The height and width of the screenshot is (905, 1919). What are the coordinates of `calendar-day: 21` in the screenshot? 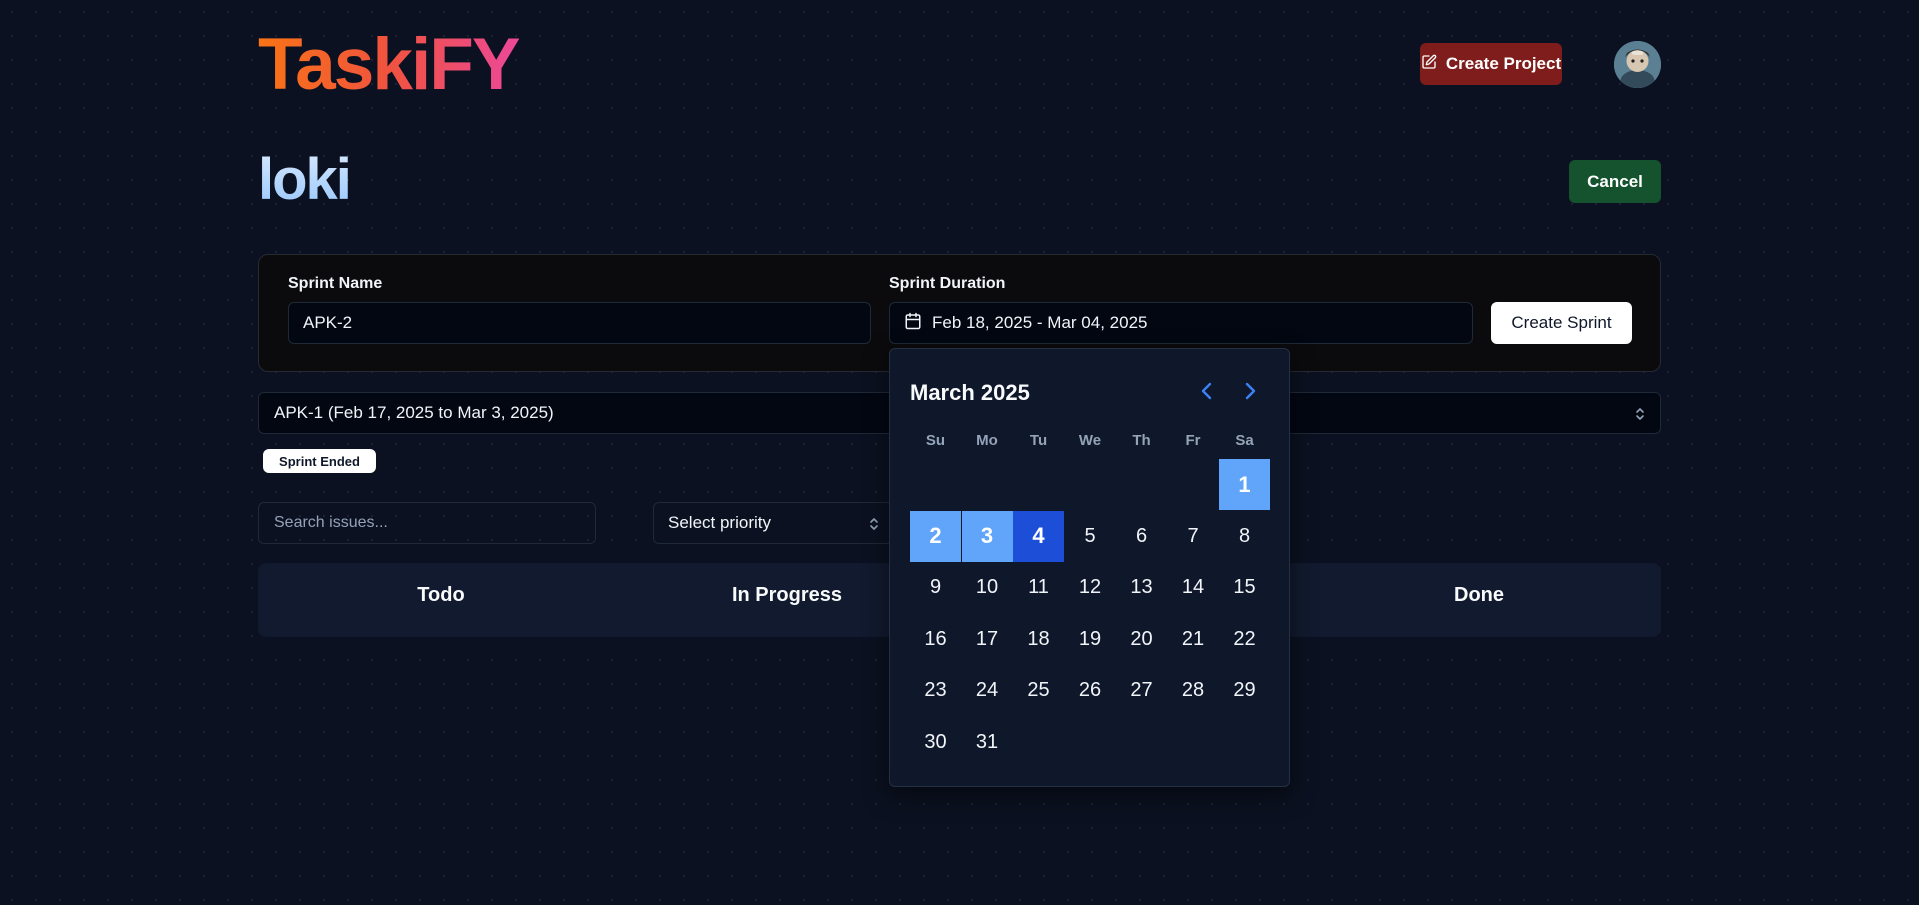 It's located at (1193, 639).